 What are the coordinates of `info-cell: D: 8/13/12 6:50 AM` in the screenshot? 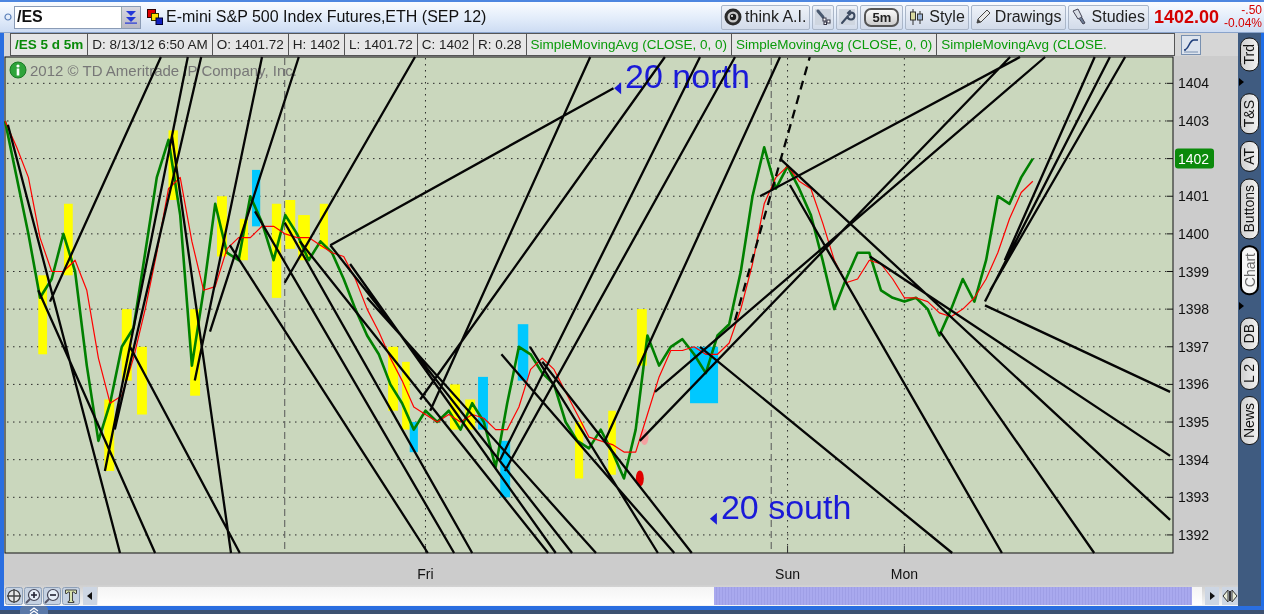 It's located at (150, 44).